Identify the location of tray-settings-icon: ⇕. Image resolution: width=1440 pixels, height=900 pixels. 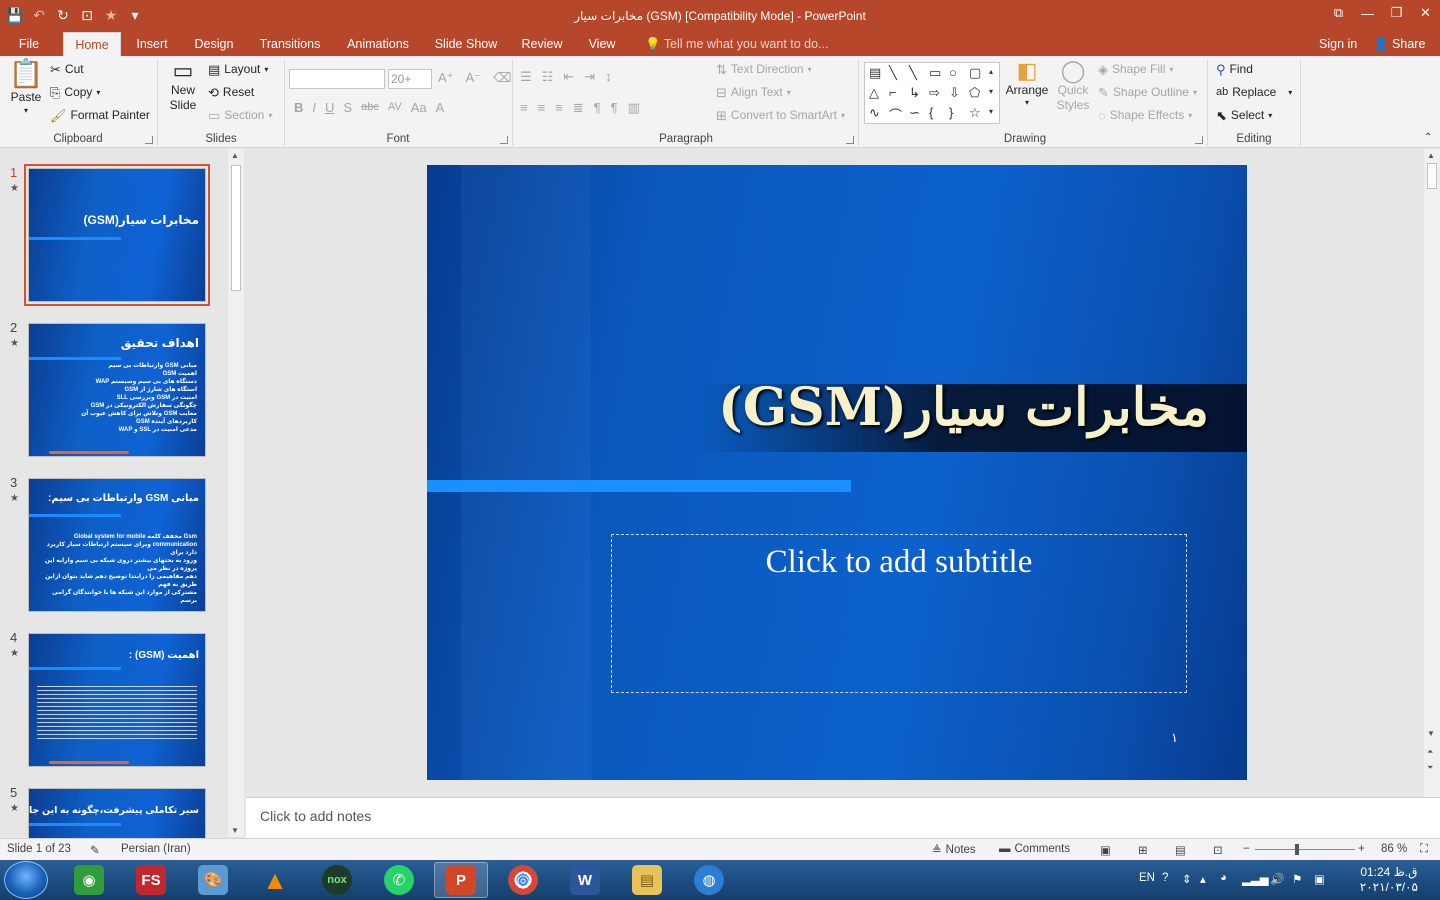
(1187, 879).